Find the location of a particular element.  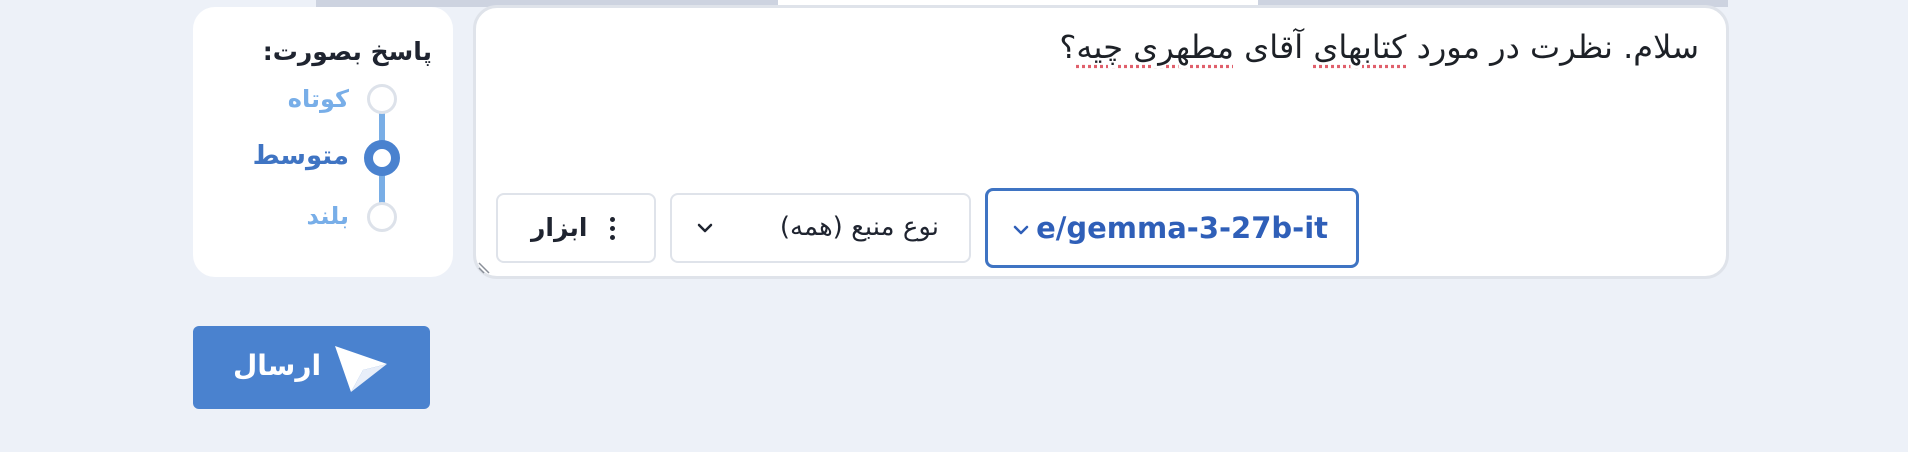

resize-handle-icon is located at coordinates (485, 267).